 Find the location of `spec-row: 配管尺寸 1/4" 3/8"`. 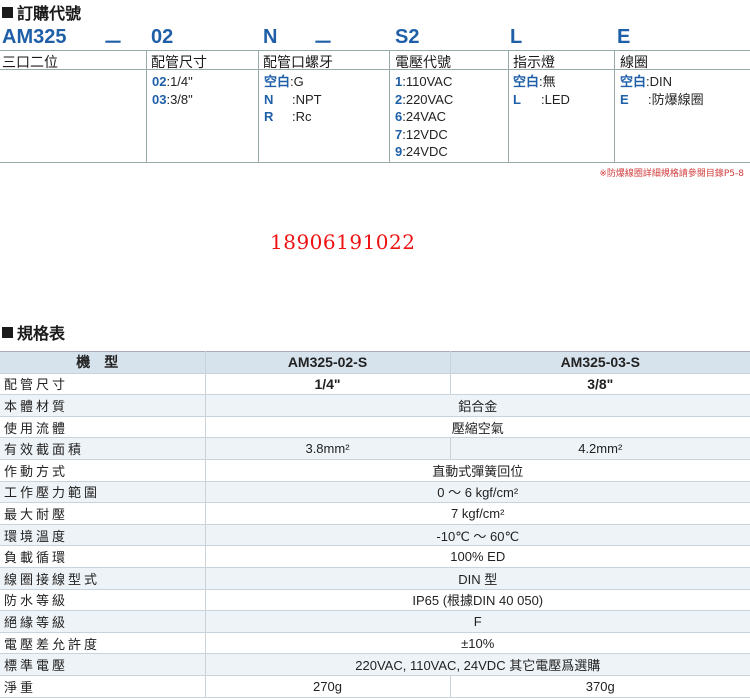

spec-row: 配管尺寸 1/4" 3/8" is located at coordinates (375, 384).